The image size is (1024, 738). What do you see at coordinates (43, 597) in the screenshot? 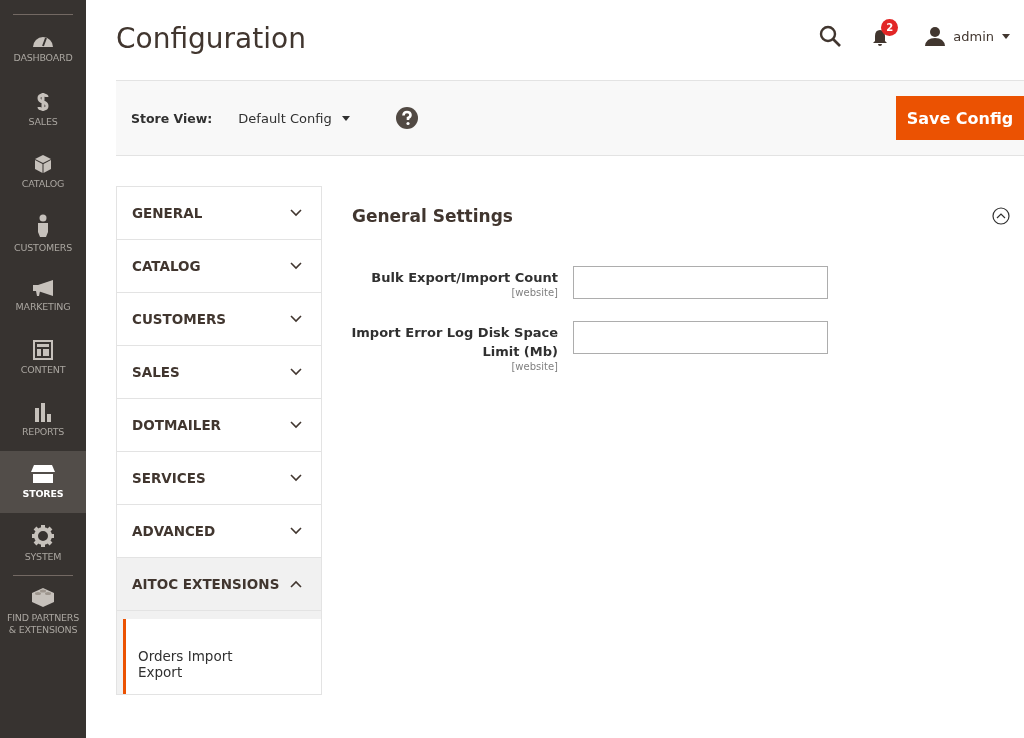
I see `brick-icon` at bounding box center [43, 597].